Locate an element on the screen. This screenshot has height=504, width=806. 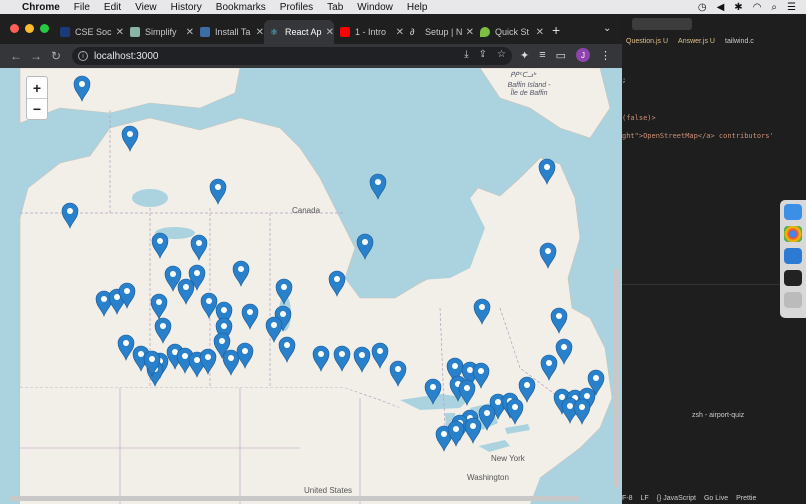
browser-tab: 1 - Intro ✕ is located at coordinates (369, 32).